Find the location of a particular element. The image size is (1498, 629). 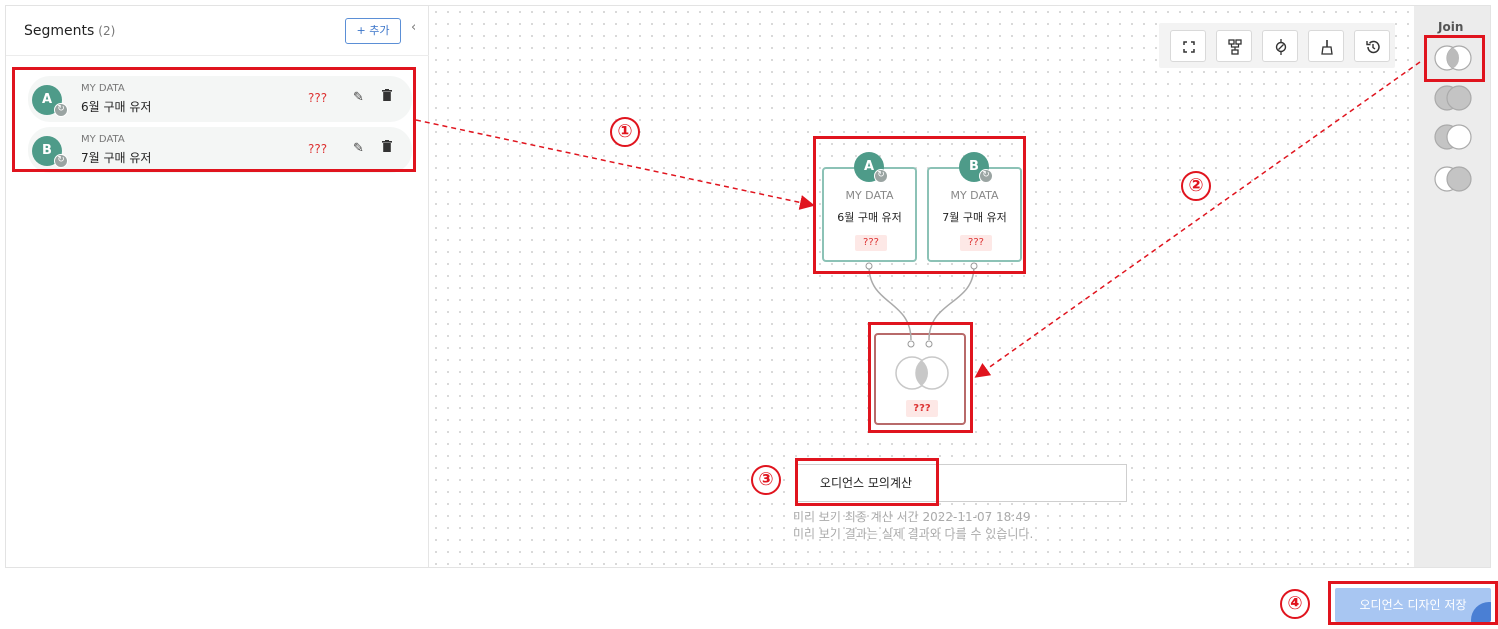

add-segment-button: + 추가 is located at coordinates (373, 31).